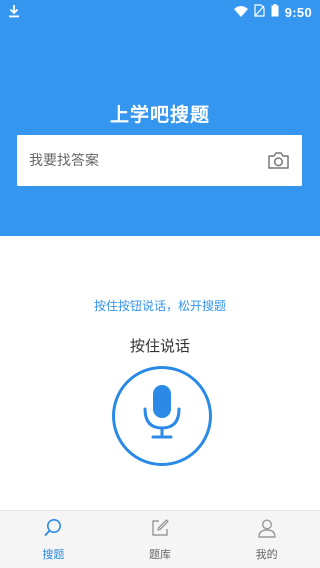 The height and width of the screenshot is (568, 320). I want to click on tab-search: 搜题, so click(53, 539).